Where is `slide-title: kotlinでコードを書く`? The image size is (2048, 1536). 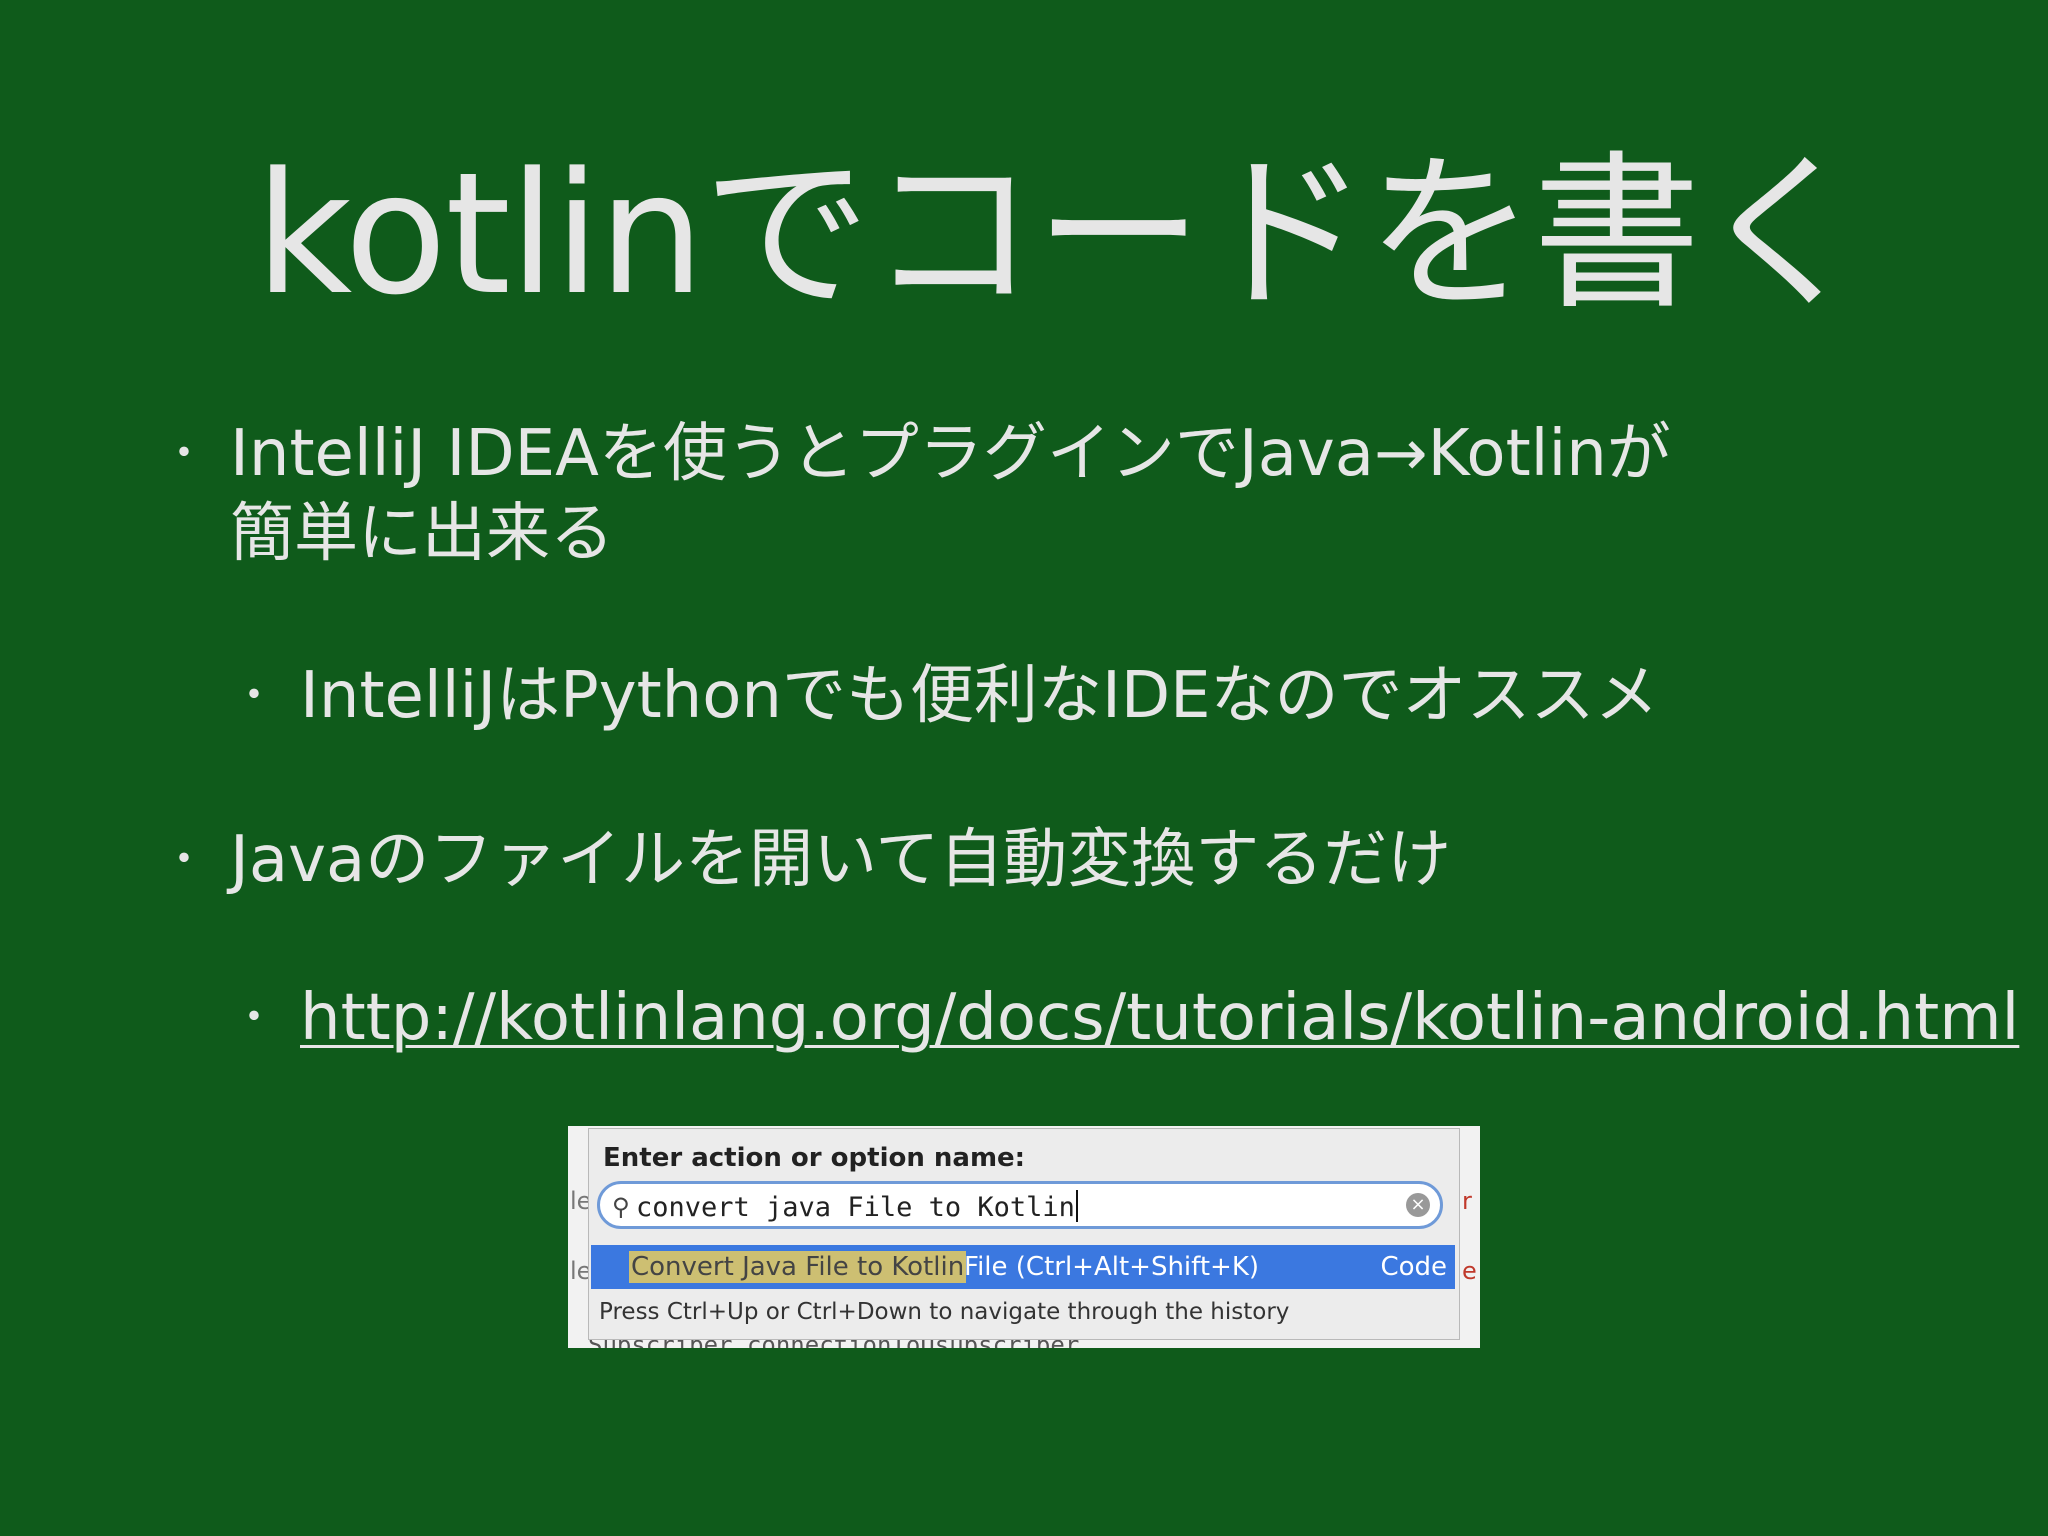
slide-title: kotlinでコードを書く is located at coordinates (1061, 234).